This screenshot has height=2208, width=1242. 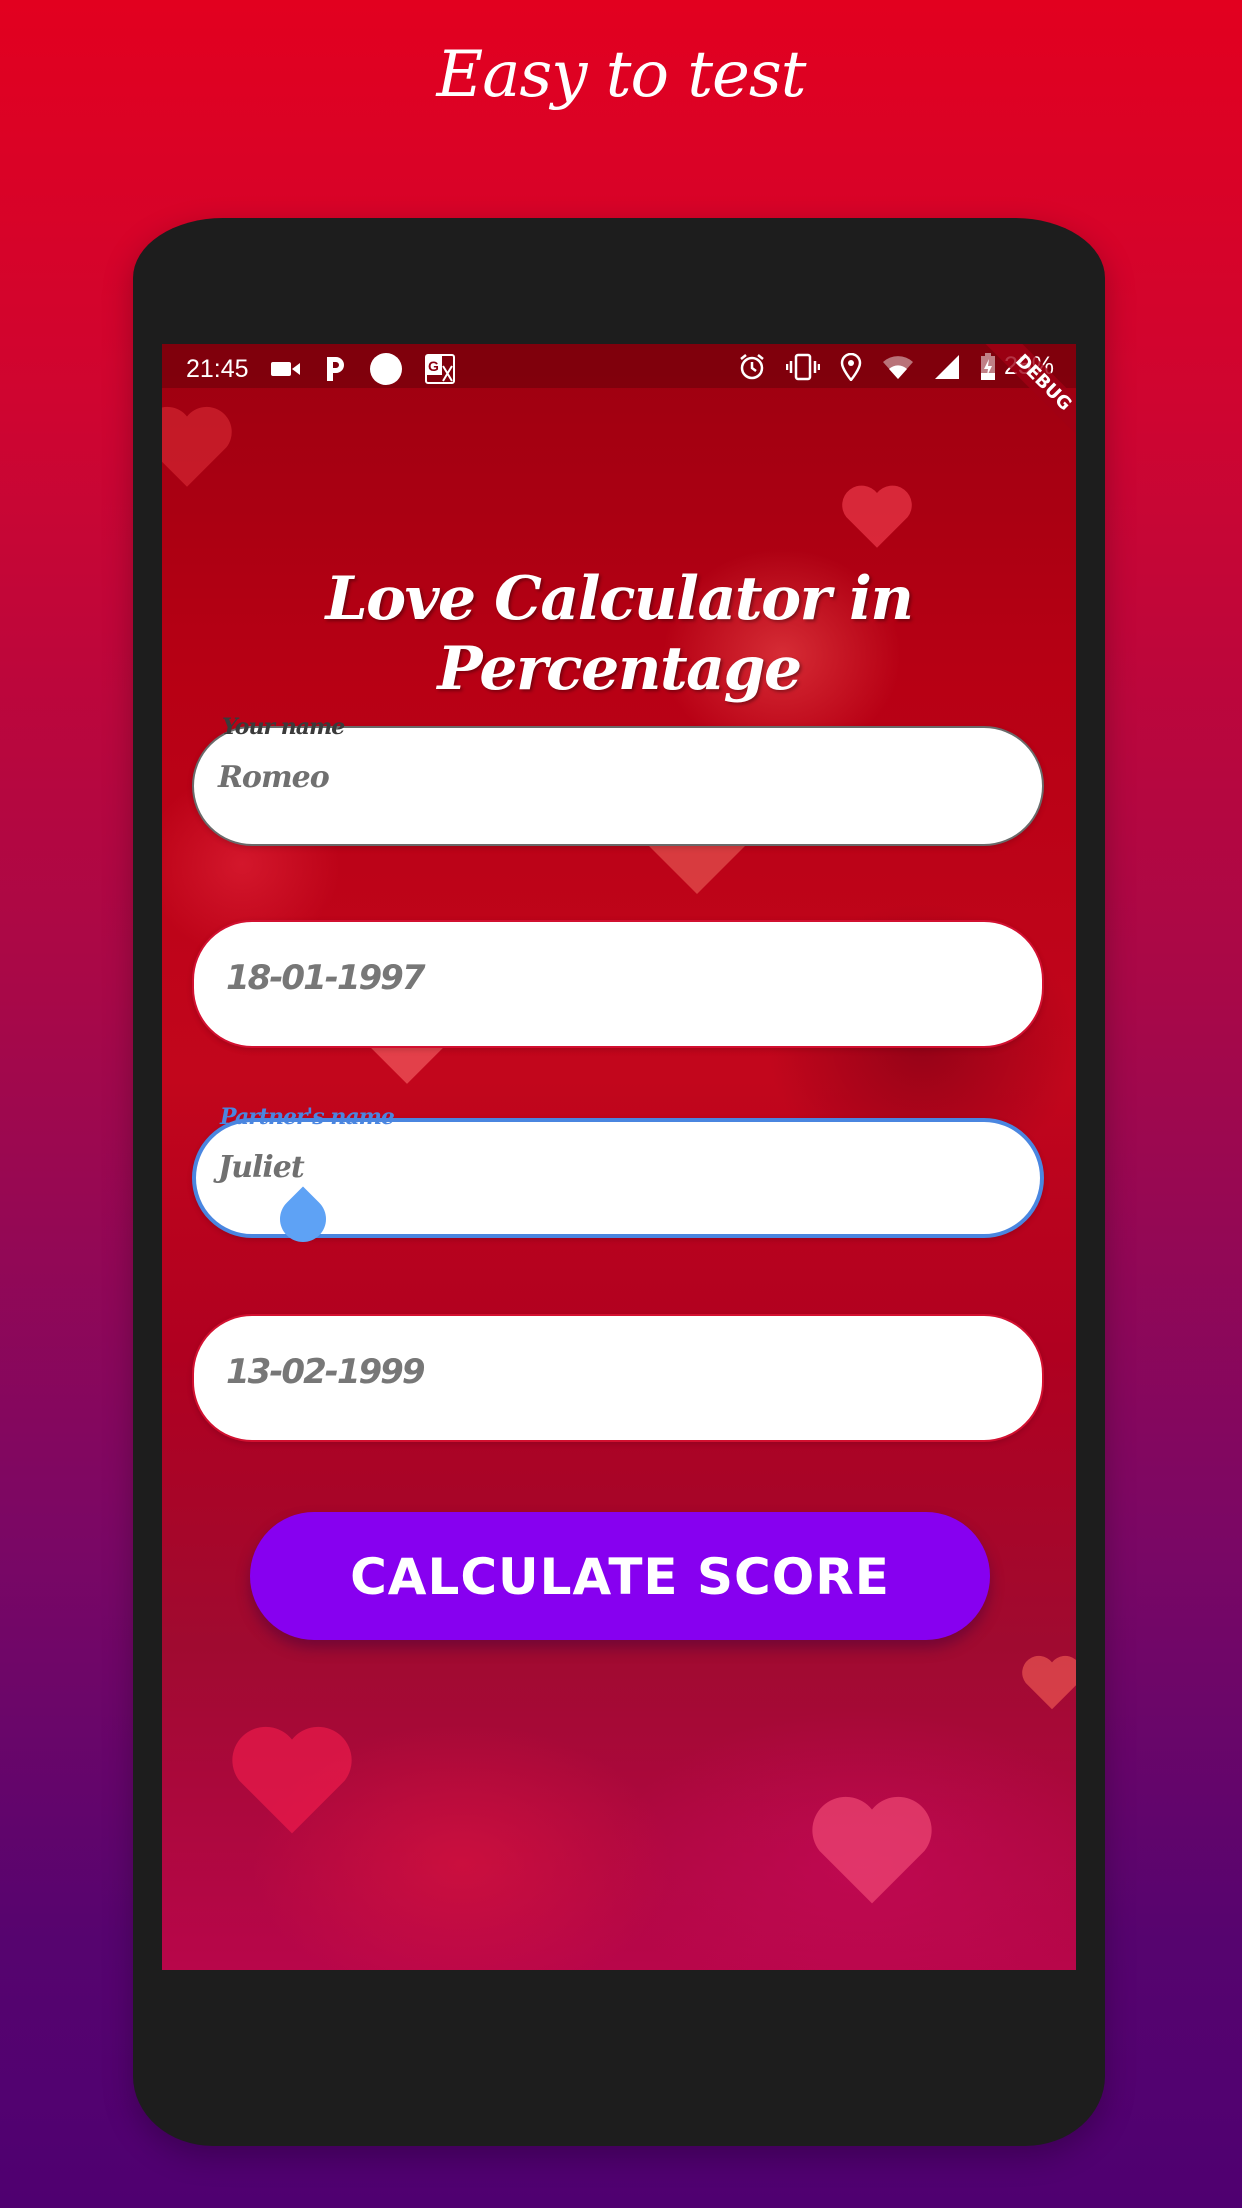 What do you see at coordinates (618, 780) in the screenshot?
I see `your-name-field: Your name Romeo` at bounding box center [618, 780].